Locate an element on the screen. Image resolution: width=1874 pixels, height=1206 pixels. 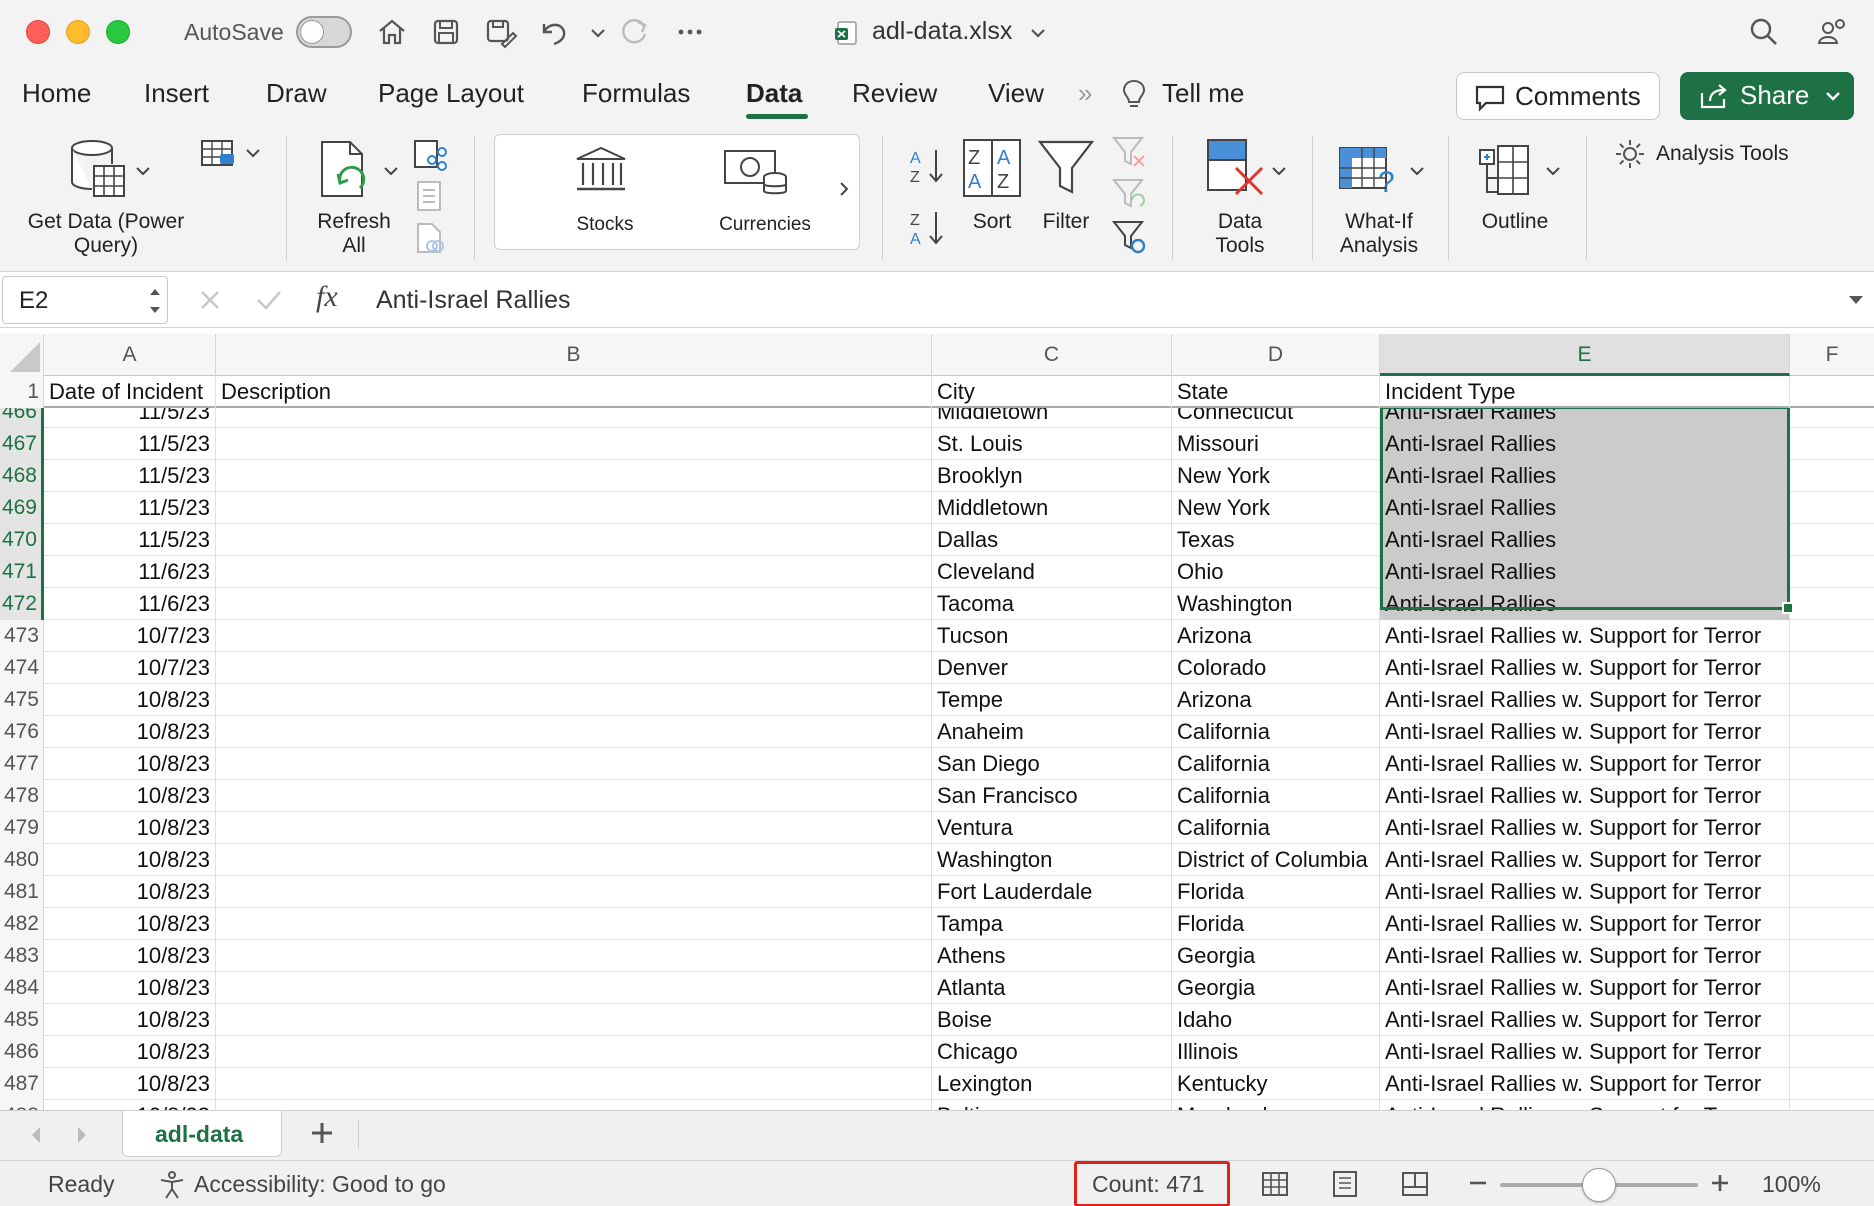
row-header: 474 is located at coordinates (22, 668).